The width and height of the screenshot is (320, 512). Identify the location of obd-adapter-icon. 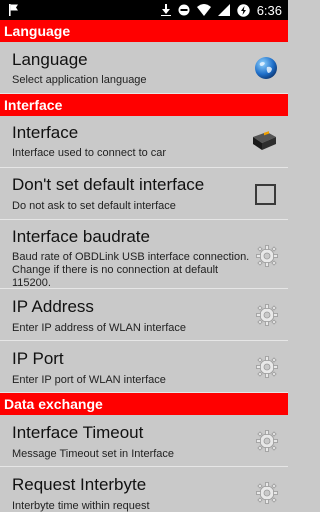
(264, 140).